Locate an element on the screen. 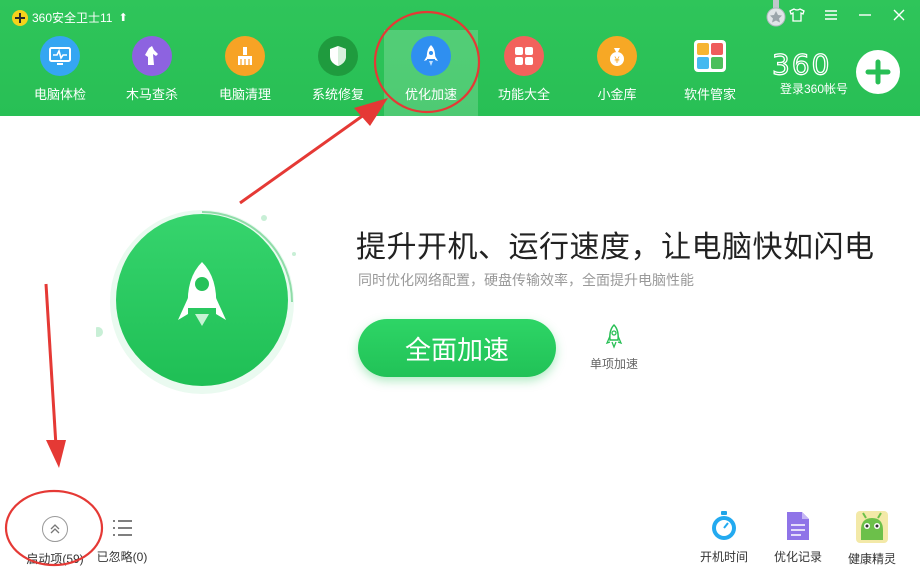 The width and height of the screenshot is (920, 580). optimize-history-button: 优化记录 is located at coordinates (798, 537).